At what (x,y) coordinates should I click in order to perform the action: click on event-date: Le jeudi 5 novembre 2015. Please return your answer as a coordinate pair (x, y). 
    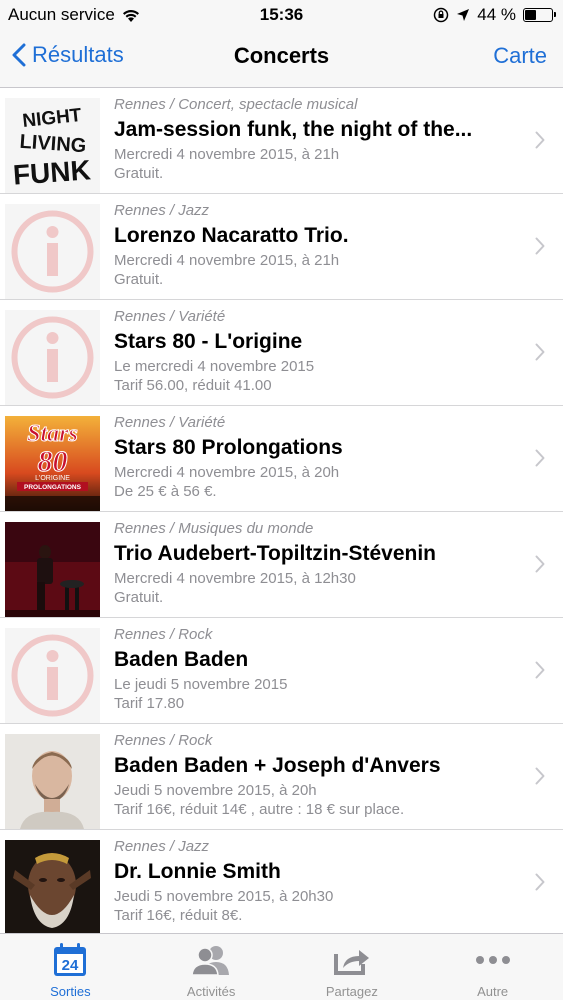
    Looking at the image, I should click on (201, 684).